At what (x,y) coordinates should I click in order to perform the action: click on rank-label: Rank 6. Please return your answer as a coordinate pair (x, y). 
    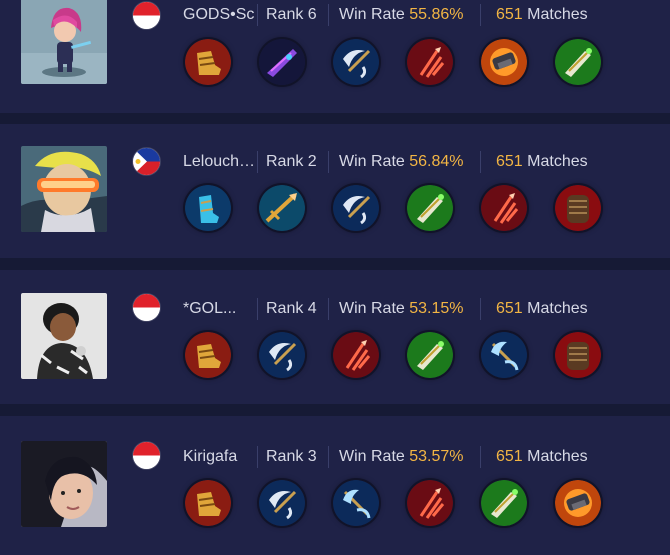
    Looking at the image, I should click on (291, 14).